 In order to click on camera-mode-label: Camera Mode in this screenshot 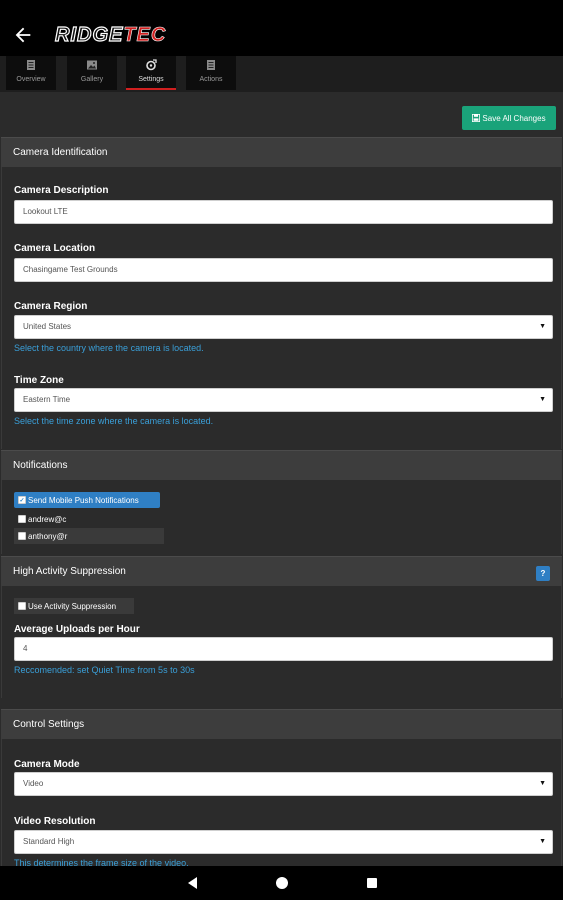, I will do `click(47, 764)`.